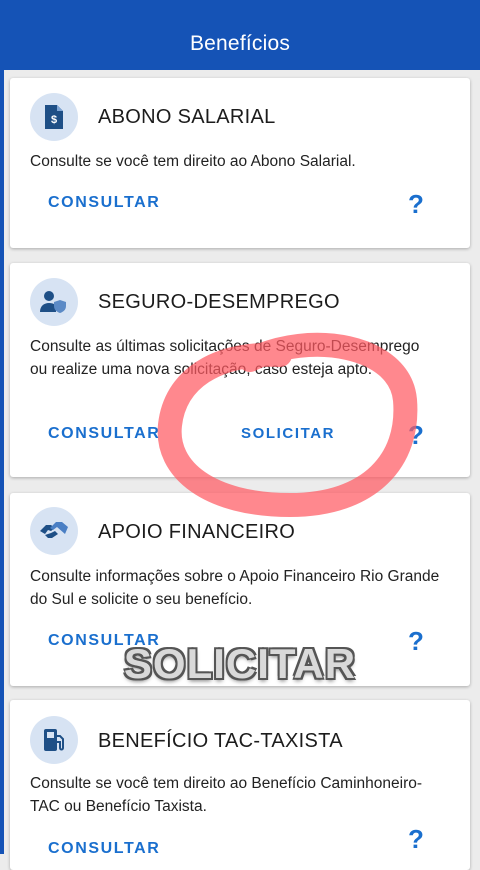  What do you see at coordinates (220, 741) in the screenshot?
I see `card-title: BENEFÍCIO TAC-TAXISTA` at bounding box center [220, 741].